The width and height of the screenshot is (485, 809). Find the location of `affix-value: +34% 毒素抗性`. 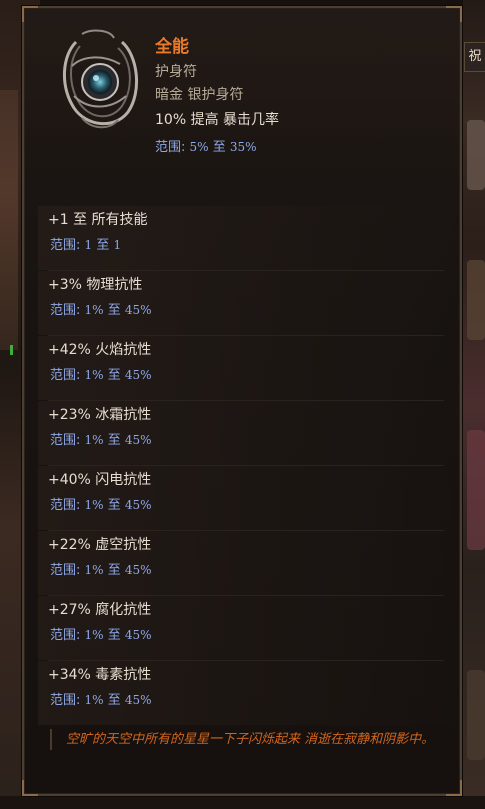

affix-value: +34% 毒素抗性 is located at coordinates (100, 675).